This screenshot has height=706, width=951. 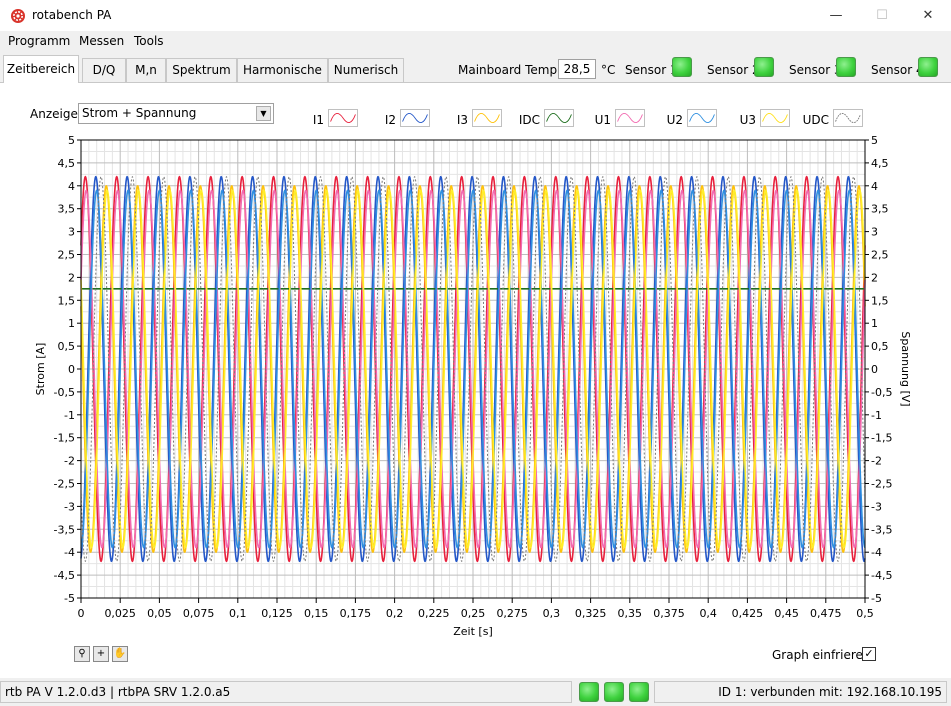 What do you see at coordinates (639, 692) in the screenshot?
I see `status-led-3-icon` at bounding box center [639, 692].